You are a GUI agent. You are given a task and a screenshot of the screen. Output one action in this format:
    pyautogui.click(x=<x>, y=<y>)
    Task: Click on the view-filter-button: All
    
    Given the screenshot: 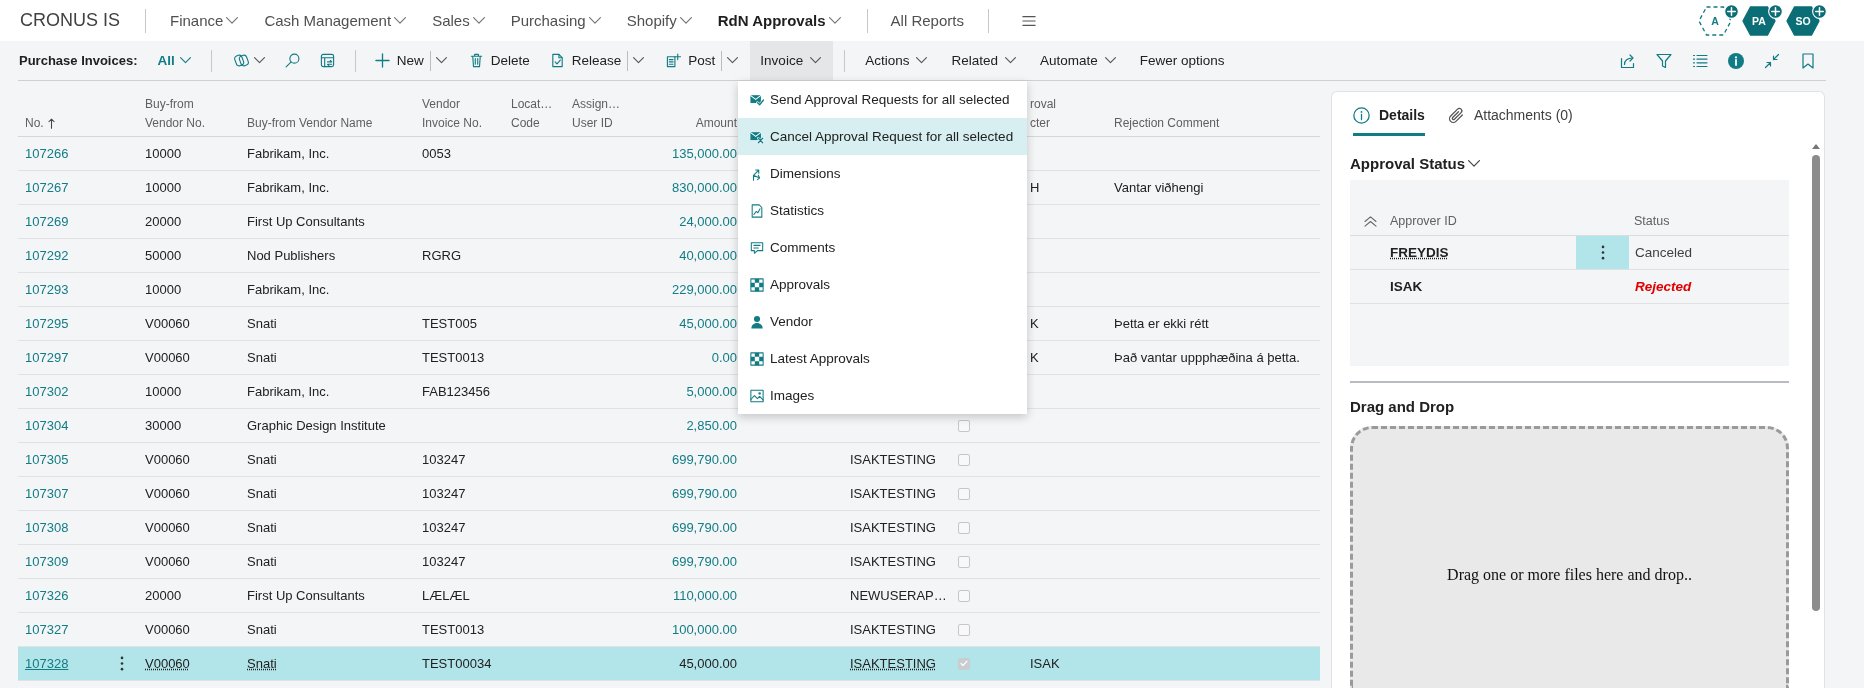 What is the action you would take?
    pyautogui.click(x=174, y=60)
    